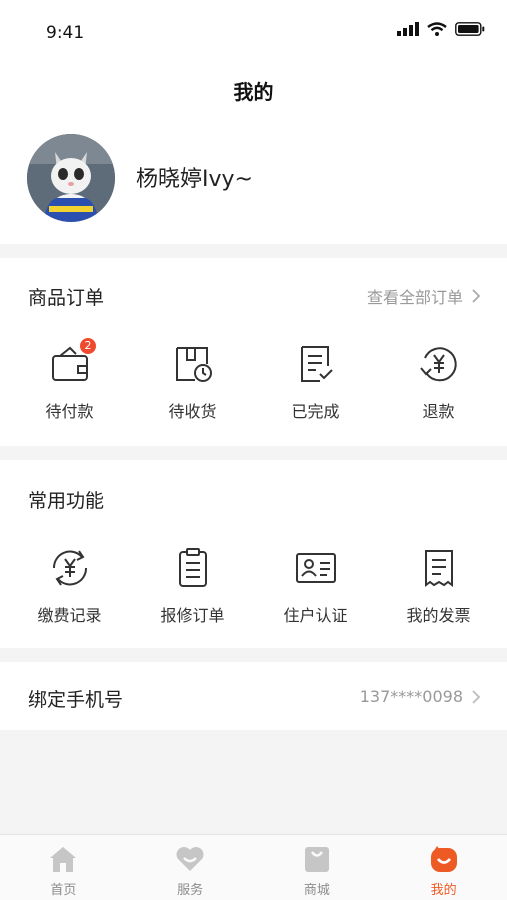 The width and height of the screenshot is (507, 900). What do you see at coordinates (88, 346) in the screenshot?
I see `pending-payment-badge: 2` at bounding box center [88, 346].